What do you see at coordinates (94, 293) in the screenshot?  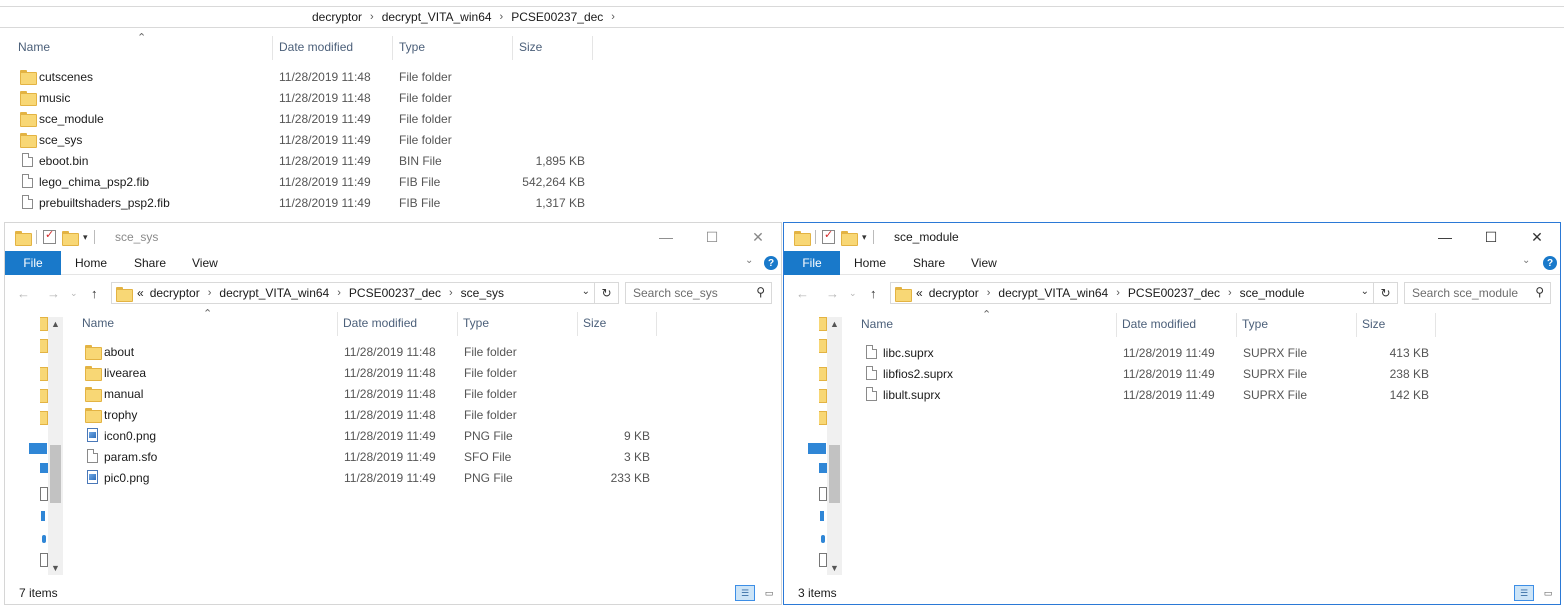 I see `up-arrow-icon: ↑` at bounding box center [94, 293].